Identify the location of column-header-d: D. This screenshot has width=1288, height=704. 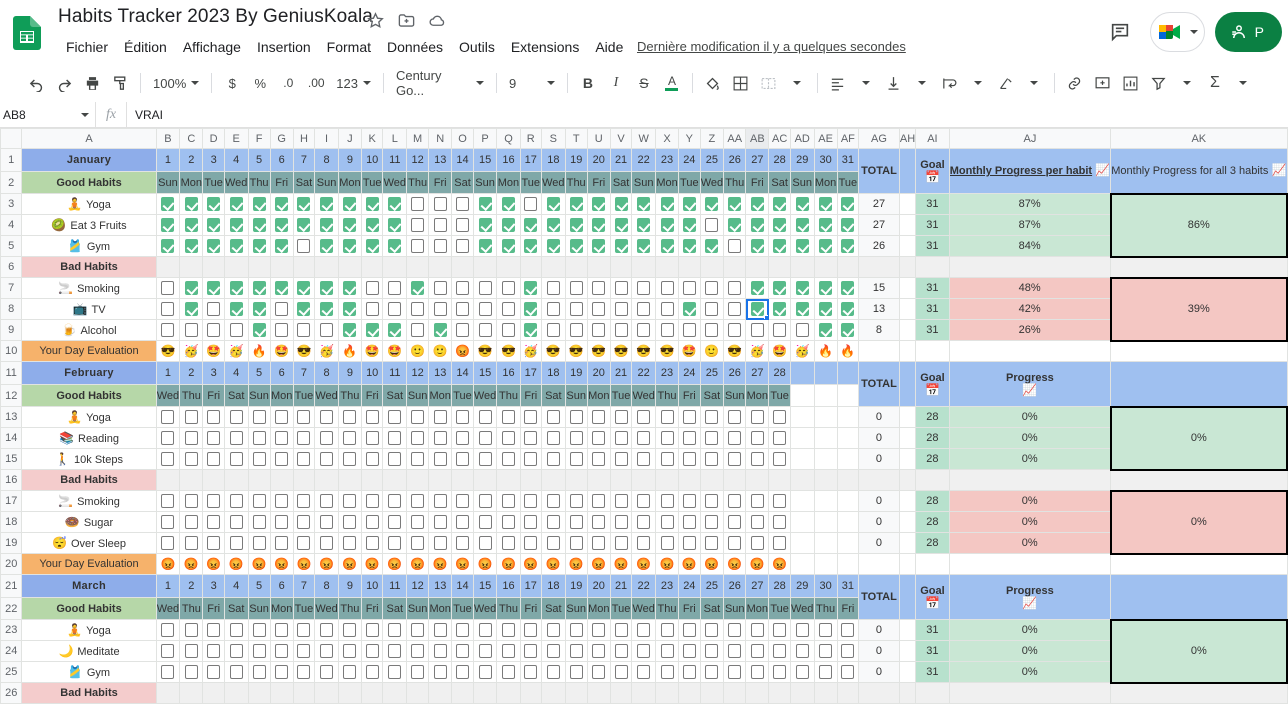
(213, 138).